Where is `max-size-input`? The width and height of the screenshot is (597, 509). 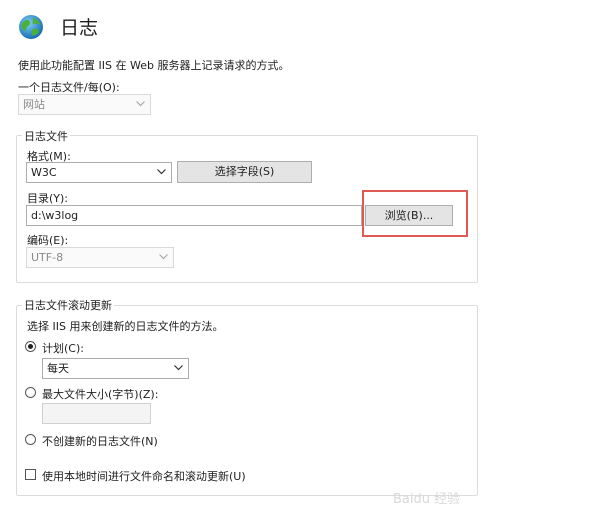
max-size-input is located at coordinates (96, 413).